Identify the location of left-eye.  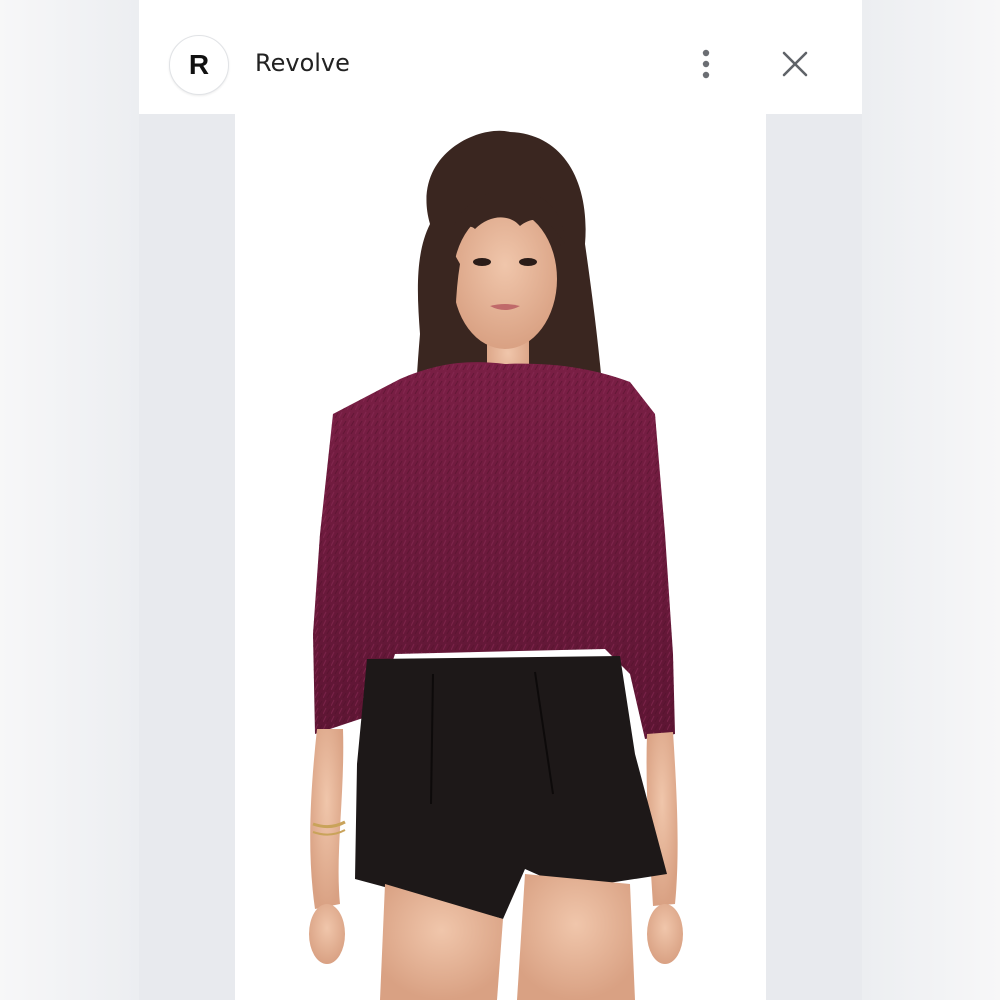
(482, 262).